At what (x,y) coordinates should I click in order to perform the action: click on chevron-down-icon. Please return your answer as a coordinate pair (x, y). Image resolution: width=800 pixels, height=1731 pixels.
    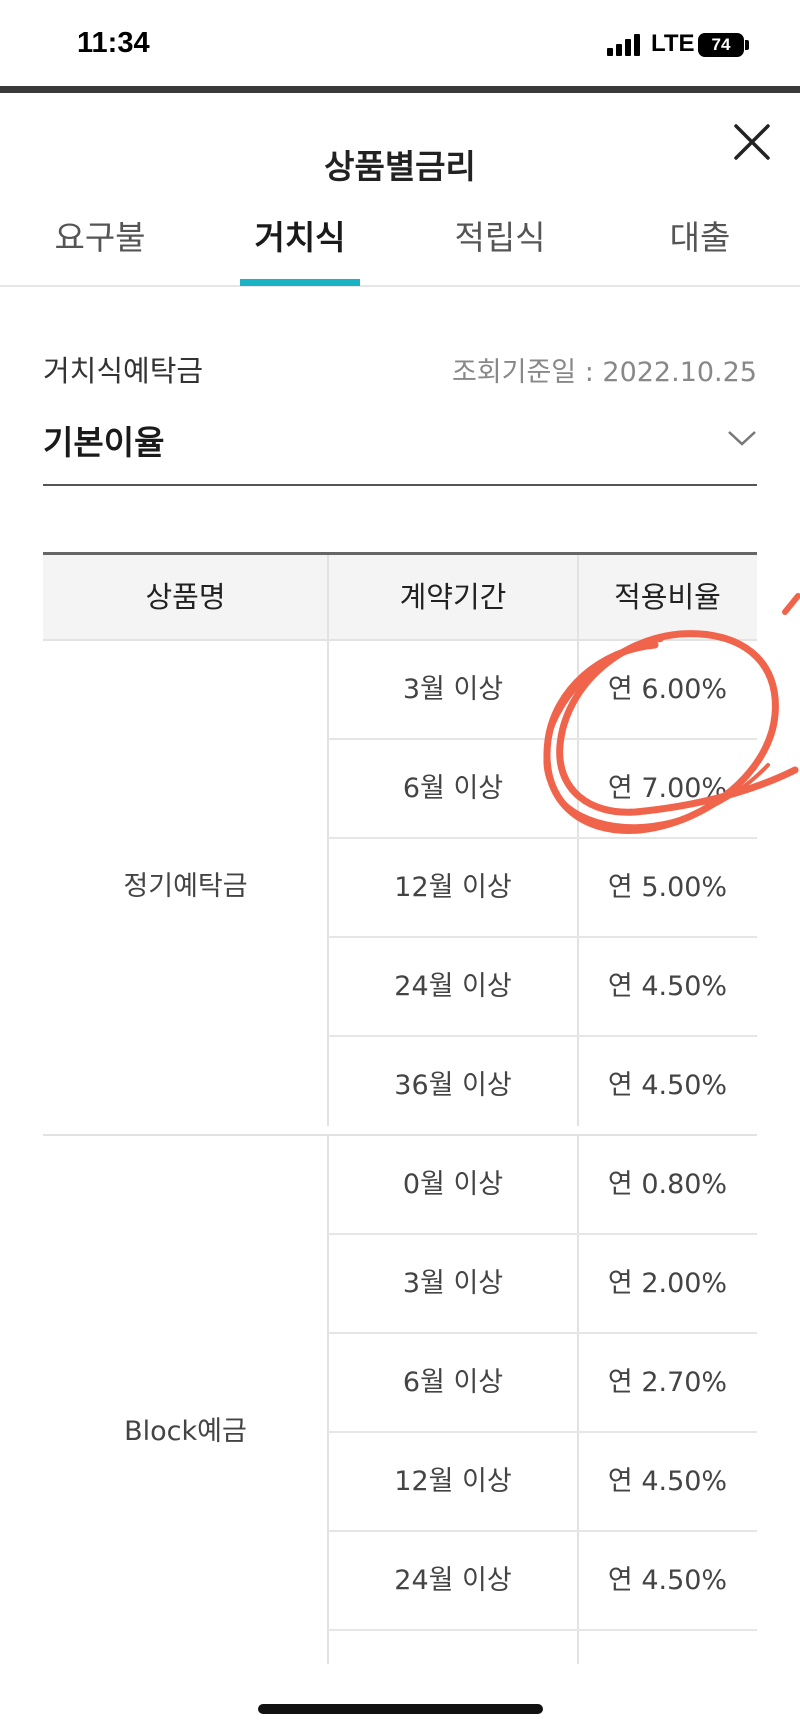
    Looking at the image, I should click on (742, 438).